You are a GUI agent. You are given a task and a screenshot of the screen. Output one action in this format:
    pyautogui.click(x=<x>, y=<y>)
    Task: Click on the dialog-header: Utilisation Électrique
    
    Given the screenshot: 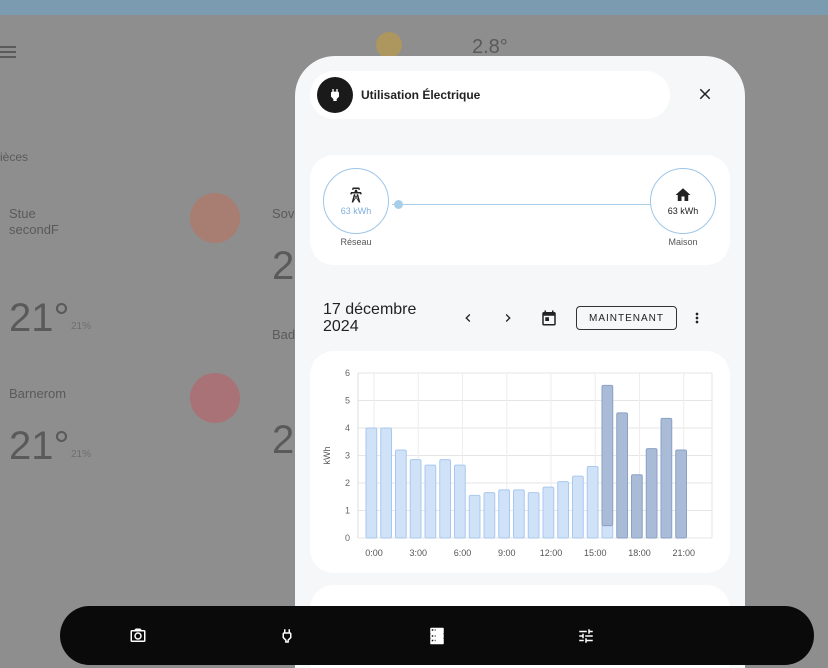 What is the action you would take?
    pyautogui.click(x=490, y=95)
    